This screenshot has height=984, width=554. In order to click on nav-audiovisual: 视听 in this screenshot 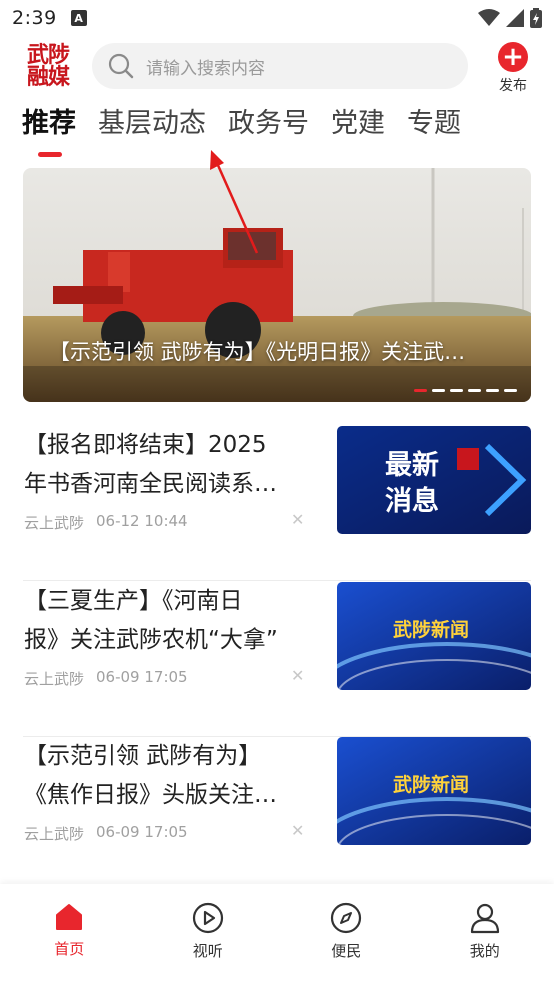, I will do `click(208, 934)`.